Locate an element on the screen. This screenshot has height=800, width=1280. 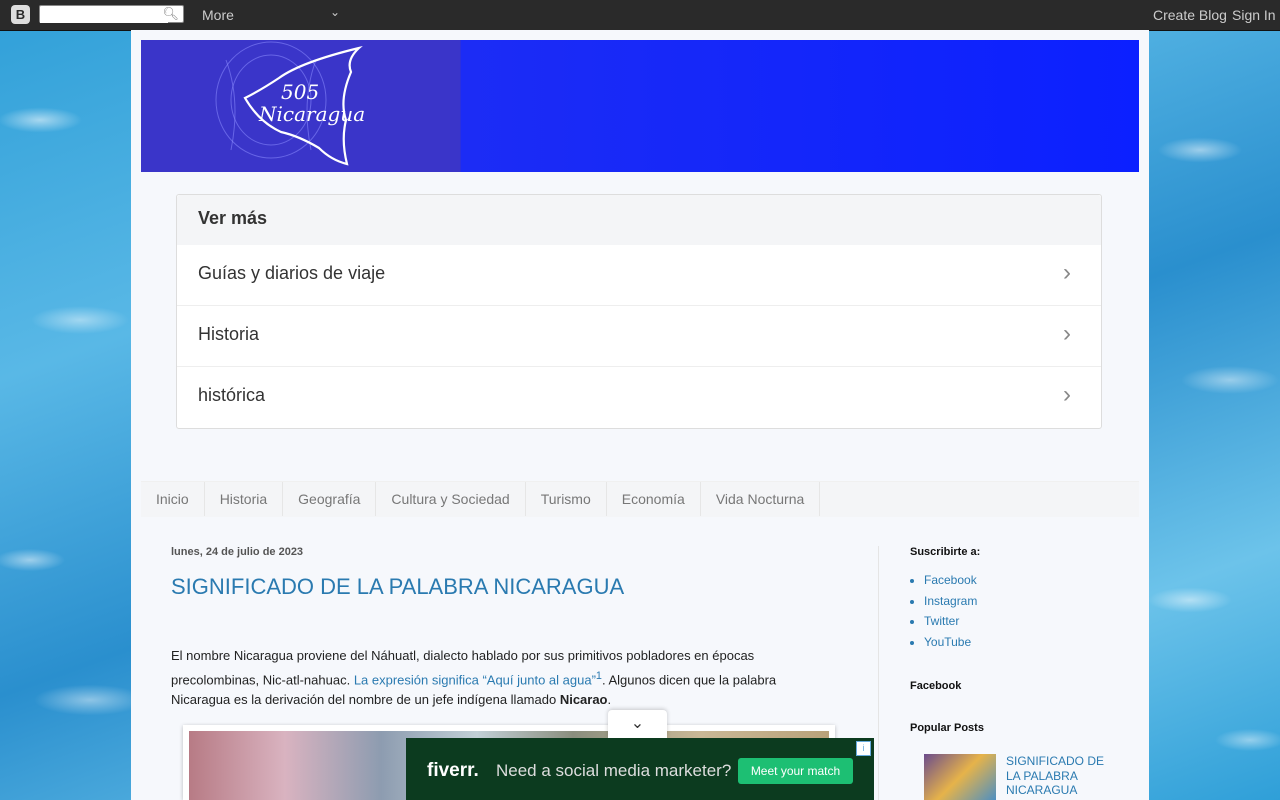
post-body-text: . is located at coordinates (609, 700).